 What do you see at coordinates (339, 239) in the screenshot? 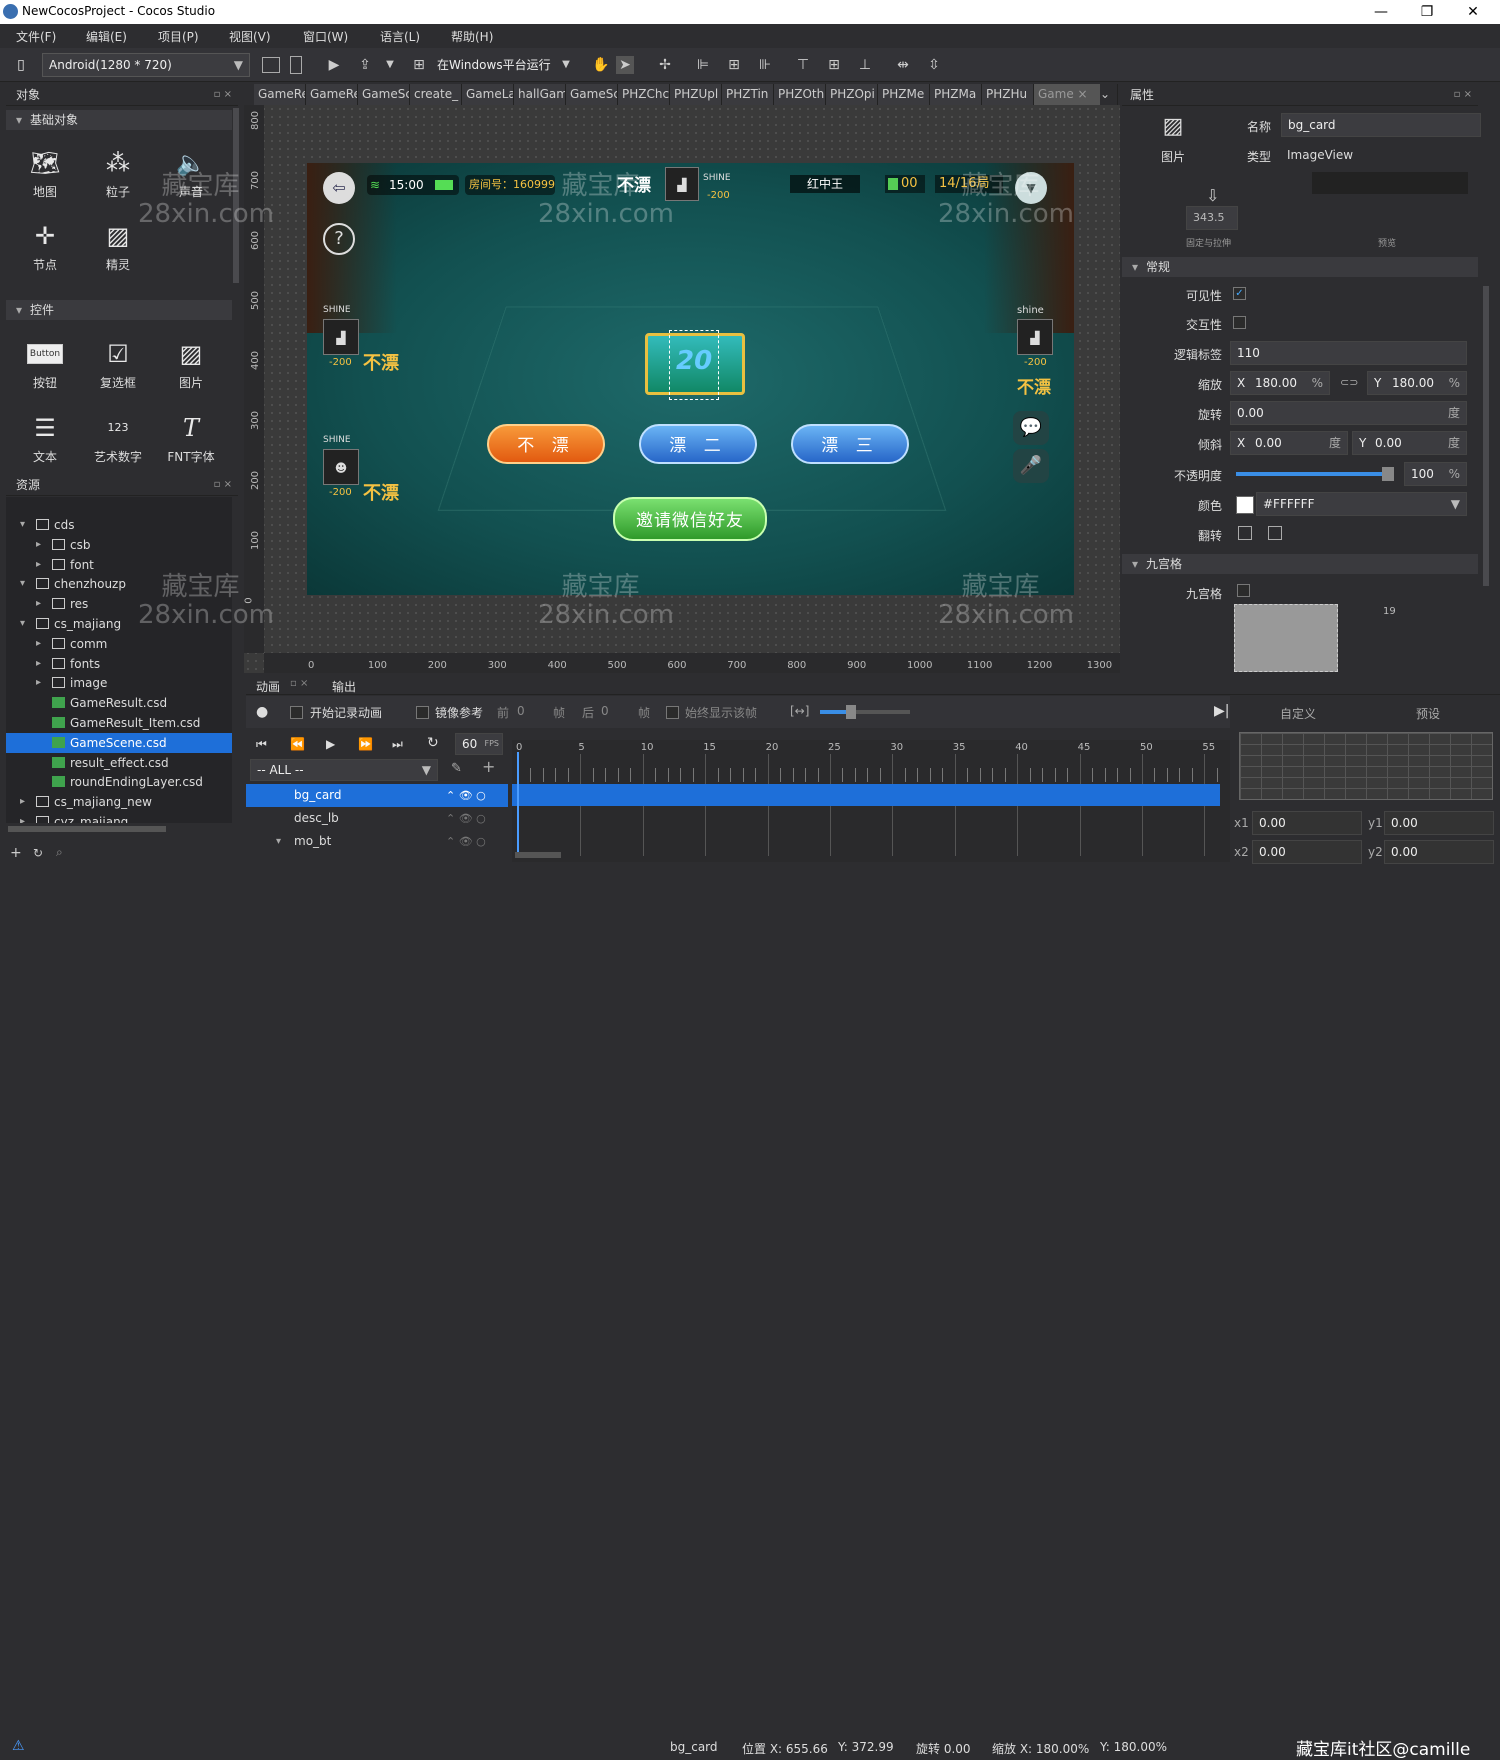
I see `help-icon: ?` at bounding box center [339, 239].